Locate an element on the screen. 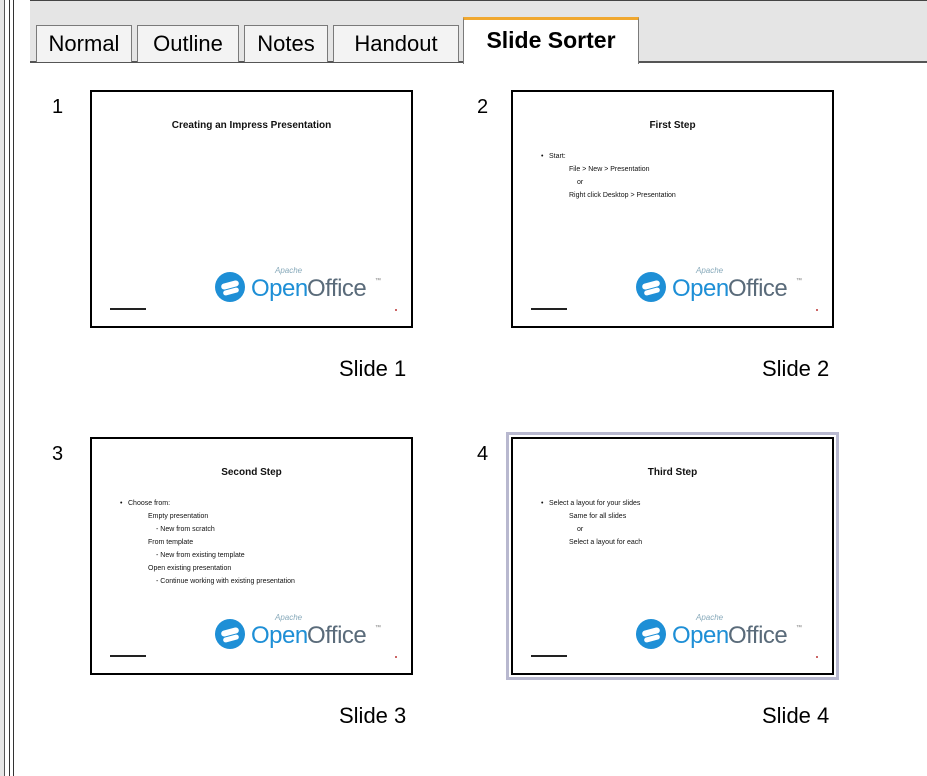 This screenshot has width=927, height=776. slide-bullet-line: File > New > Presentation is located at coordinates (609, 169).